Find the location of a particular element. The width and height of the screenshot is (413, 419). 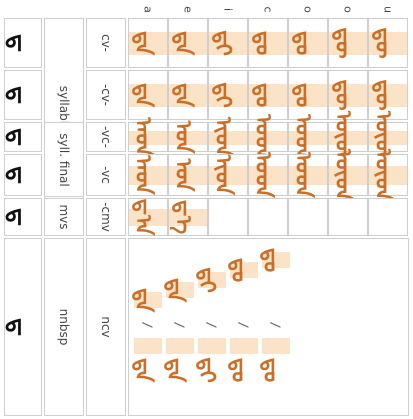

glyph-cell-cv: ᠳ is located at coordinates (23, 43).